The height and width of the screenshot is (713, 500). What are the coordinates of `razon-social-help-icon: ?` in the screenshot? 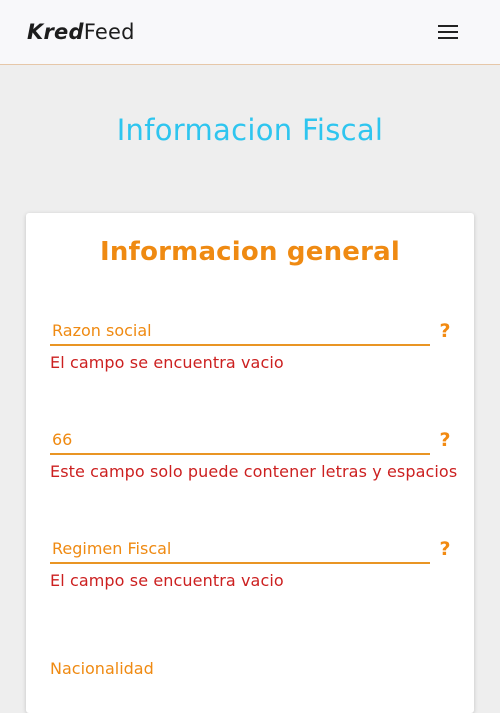 It's located at (445, 331).